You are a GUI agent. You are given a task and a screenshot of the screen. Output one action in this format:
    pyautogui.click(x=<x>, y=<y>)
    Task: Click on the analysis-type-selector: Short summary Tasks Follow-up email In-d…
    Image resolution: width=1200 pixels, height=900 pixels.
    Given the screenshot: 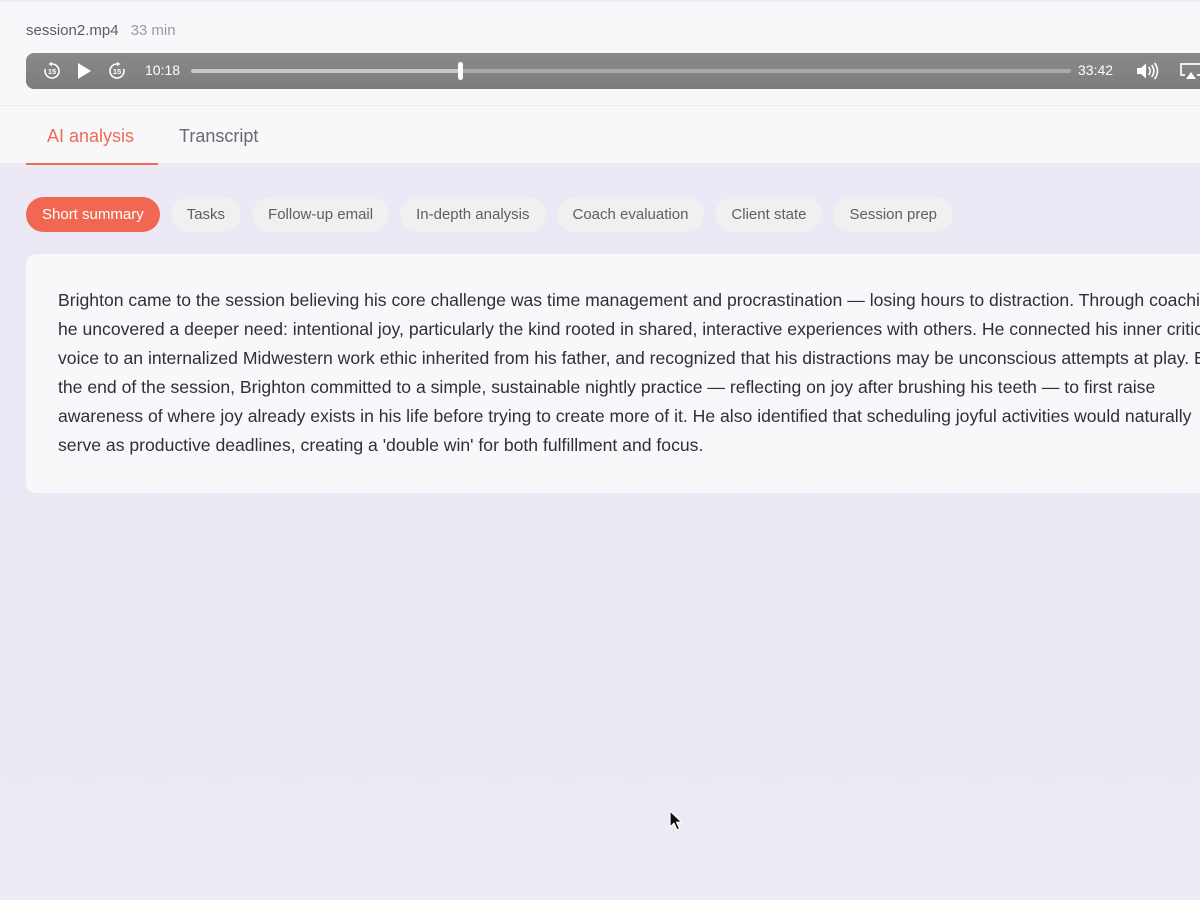 What is the action you would take?
    pyautogui.click(x=490, y=214)
    